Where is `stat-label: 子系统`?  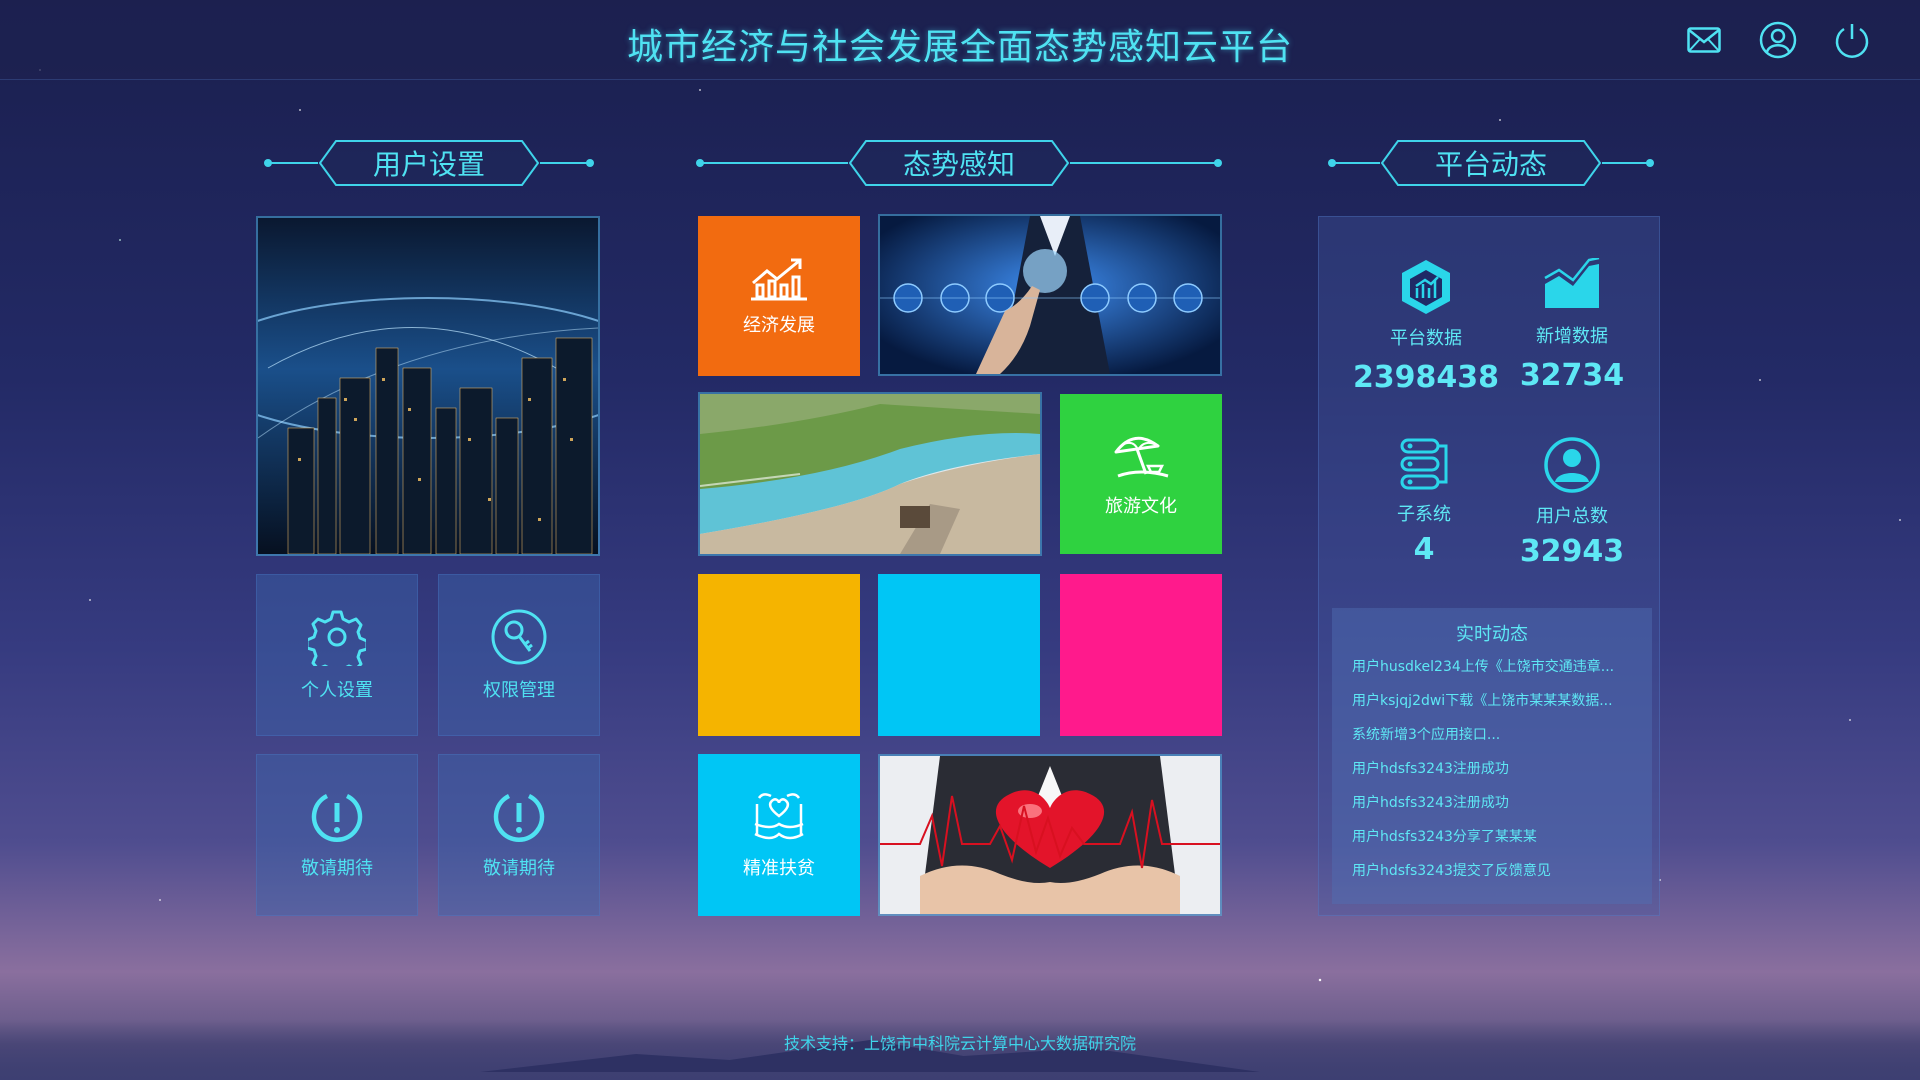
stat-label: 子系统 is located at coordinates (1424, 514).